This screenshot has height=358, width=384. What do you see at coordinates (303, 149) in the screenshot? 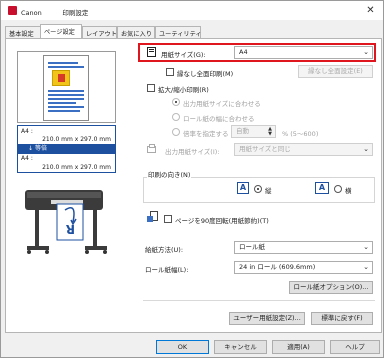
I see `output-size-select: 用紙サイズと同じ ⌄` at bounding box center [303, 149].